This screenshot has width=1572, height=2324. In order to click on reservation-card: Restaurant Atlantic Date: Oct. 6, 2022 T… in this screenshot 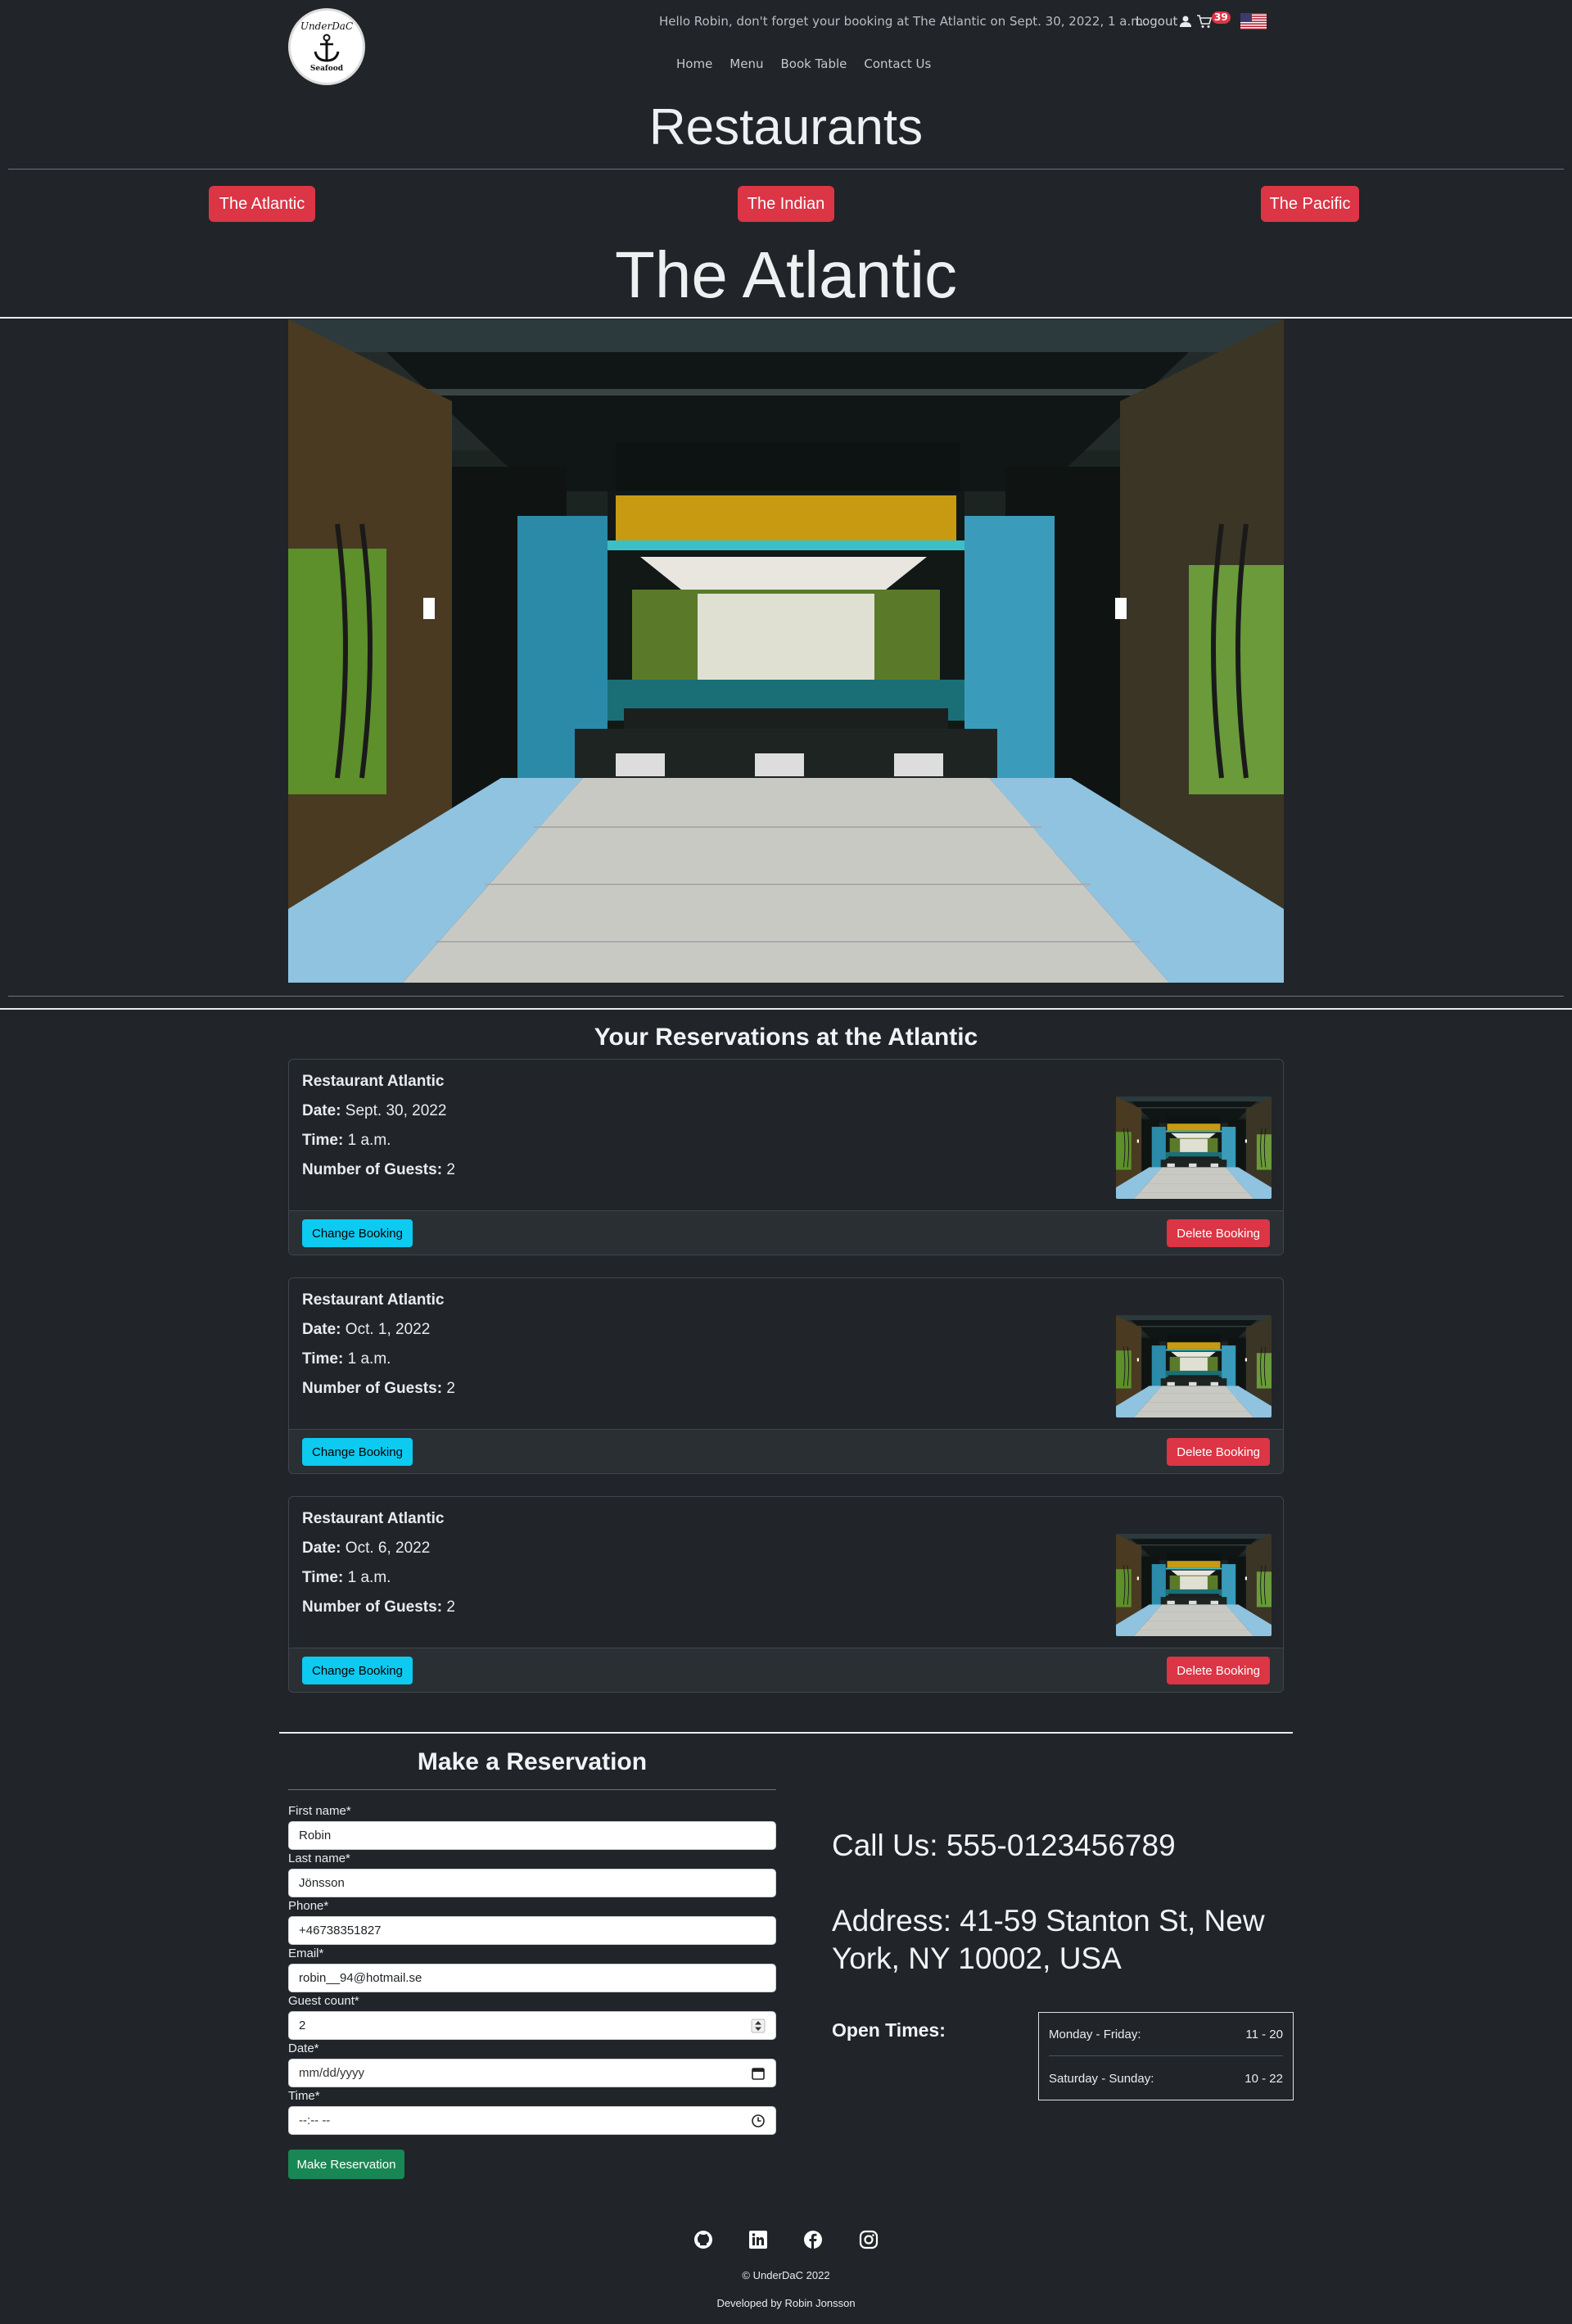, I will do `click(786, 1594)`.